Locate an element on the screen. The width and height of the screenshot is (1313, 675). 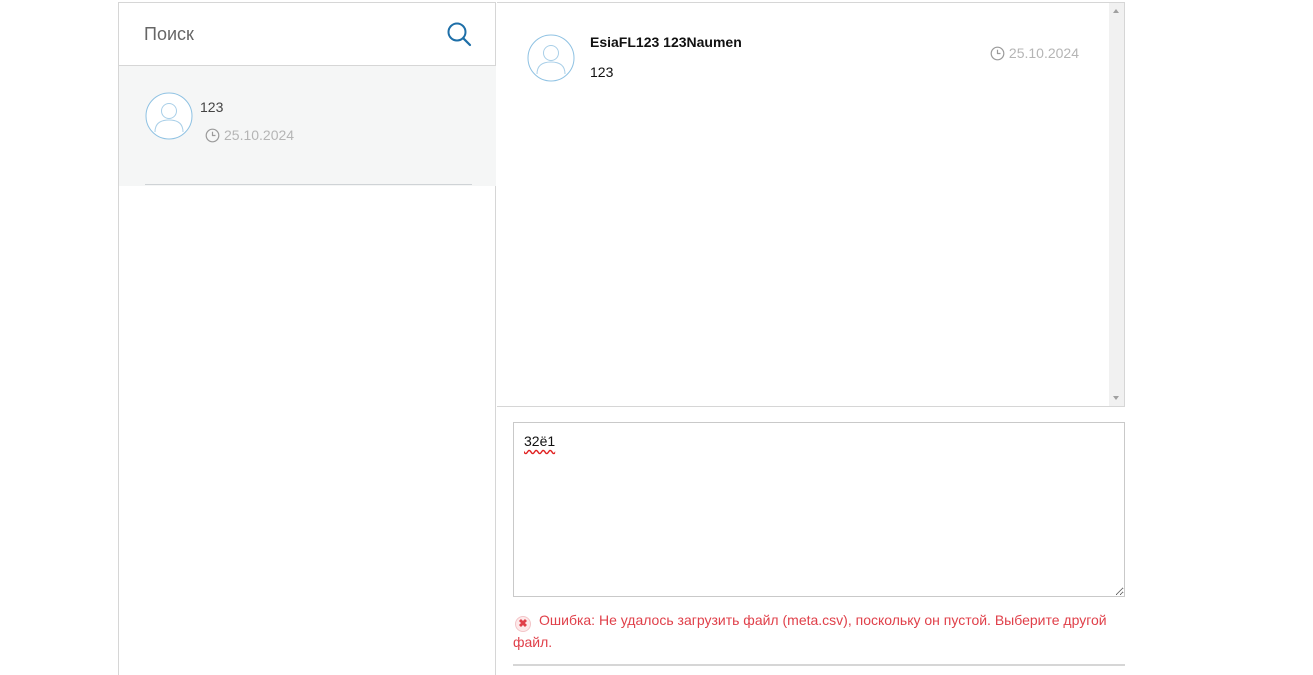
message-text: 123 is located at coordinates (602, 72).